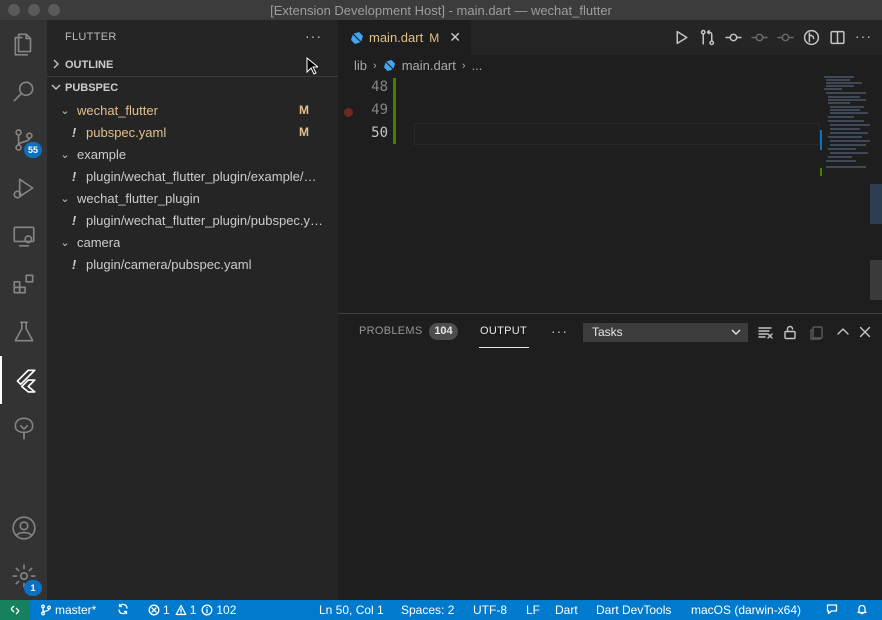 This screenshot has height=620, width=882. I want to click on tab-label: main.dart, so click(396, 37).